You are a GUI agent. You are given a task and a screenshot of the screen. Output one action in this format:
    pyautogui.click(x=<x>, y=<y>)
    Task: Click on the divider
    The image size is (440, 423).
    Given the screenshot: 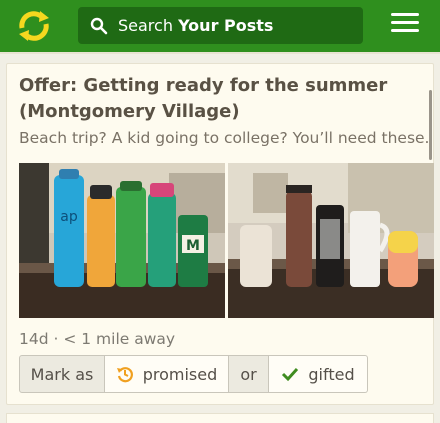 What is the action you would take?
    pyautogui.click(x=220, y=53)
    